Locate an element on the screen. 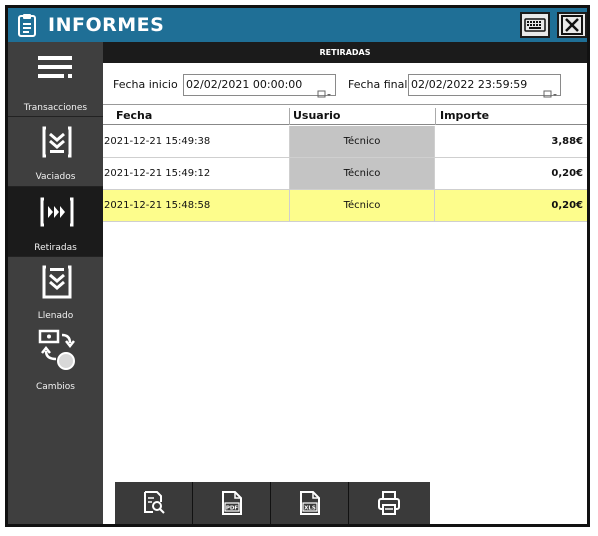 Image resolution: width=598 pixels, height=536 pixels. sidebar-item-cambios: Cambios is located at coordinates (55, 362).